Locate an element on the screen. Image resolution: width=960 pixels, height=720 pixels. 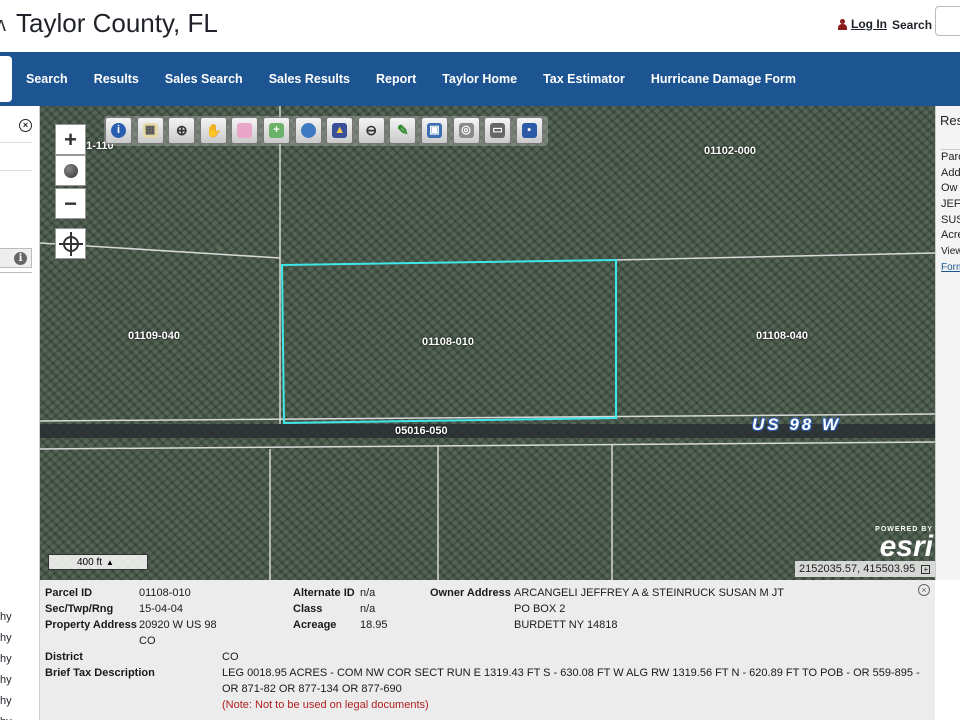
nav-item-hurricane-damage-form: Hurricane Damage Form is located at coordinates (723, 79).